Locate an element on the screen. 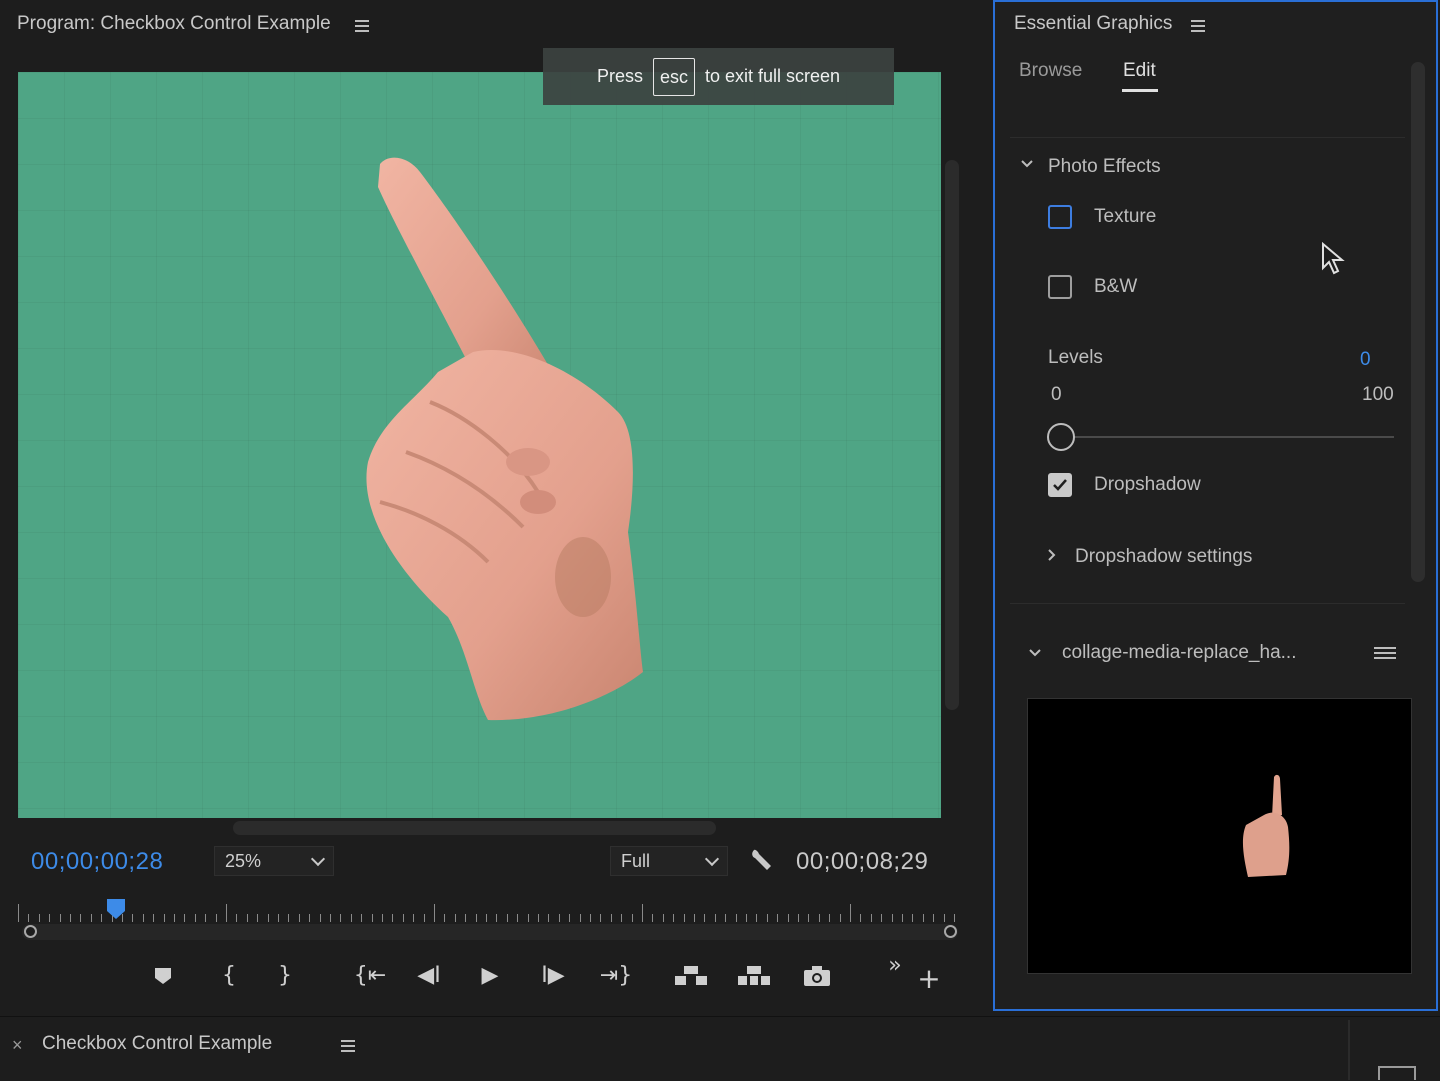  zoom-scroll-bar is located at coordinates (490, 932).